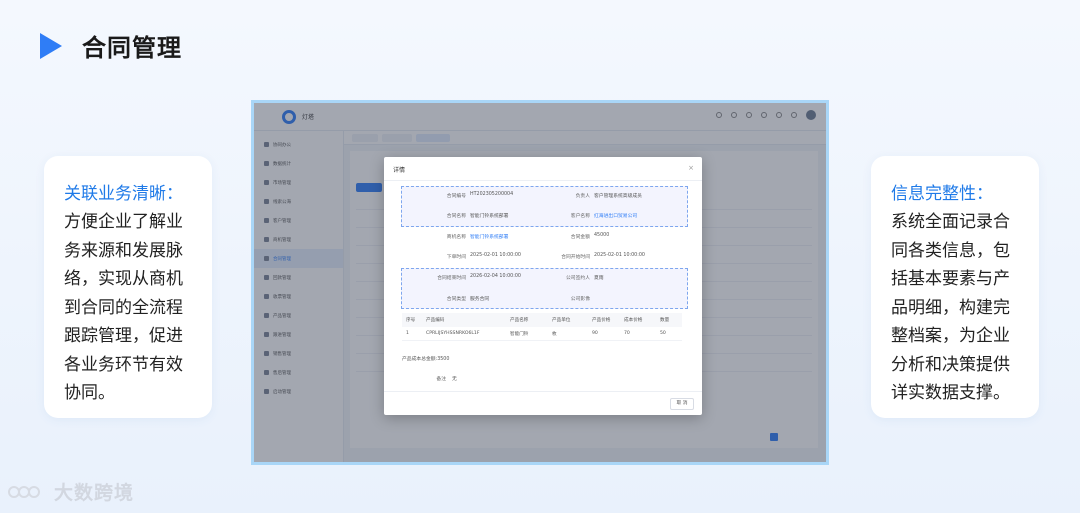 This screenshot has height=513, width=1080. Describe the element at coordinates (123, 279) in the screenshot. I see `left-card-line: 络，实现从商机` at that location.